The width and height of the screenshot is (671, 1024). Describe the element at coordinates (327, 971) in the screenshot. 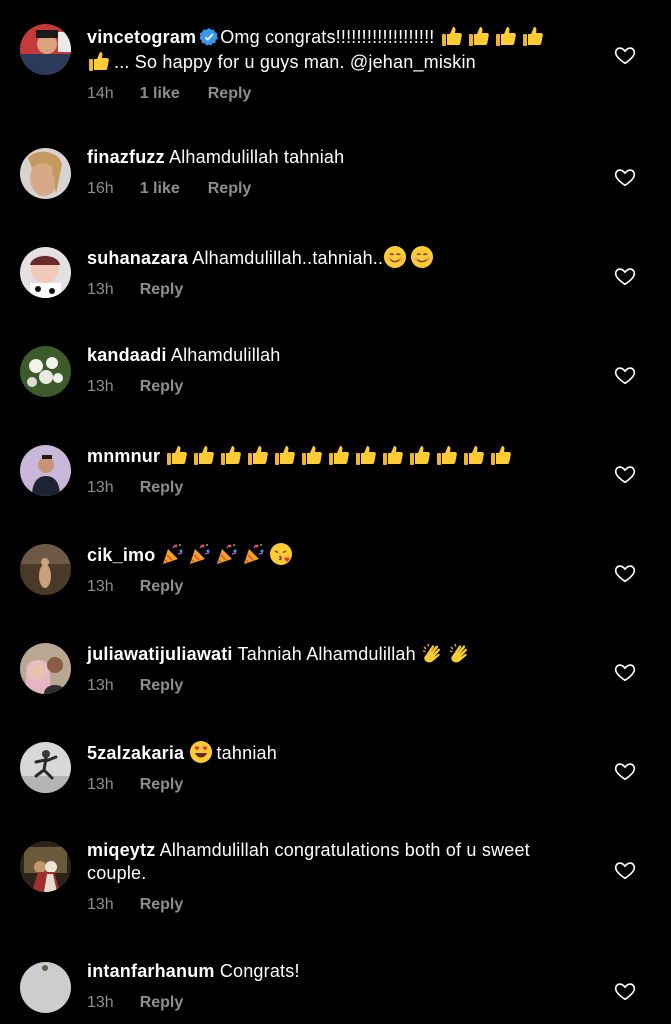

I see `comment-text: intanfarhanum Congrats!` at that location.